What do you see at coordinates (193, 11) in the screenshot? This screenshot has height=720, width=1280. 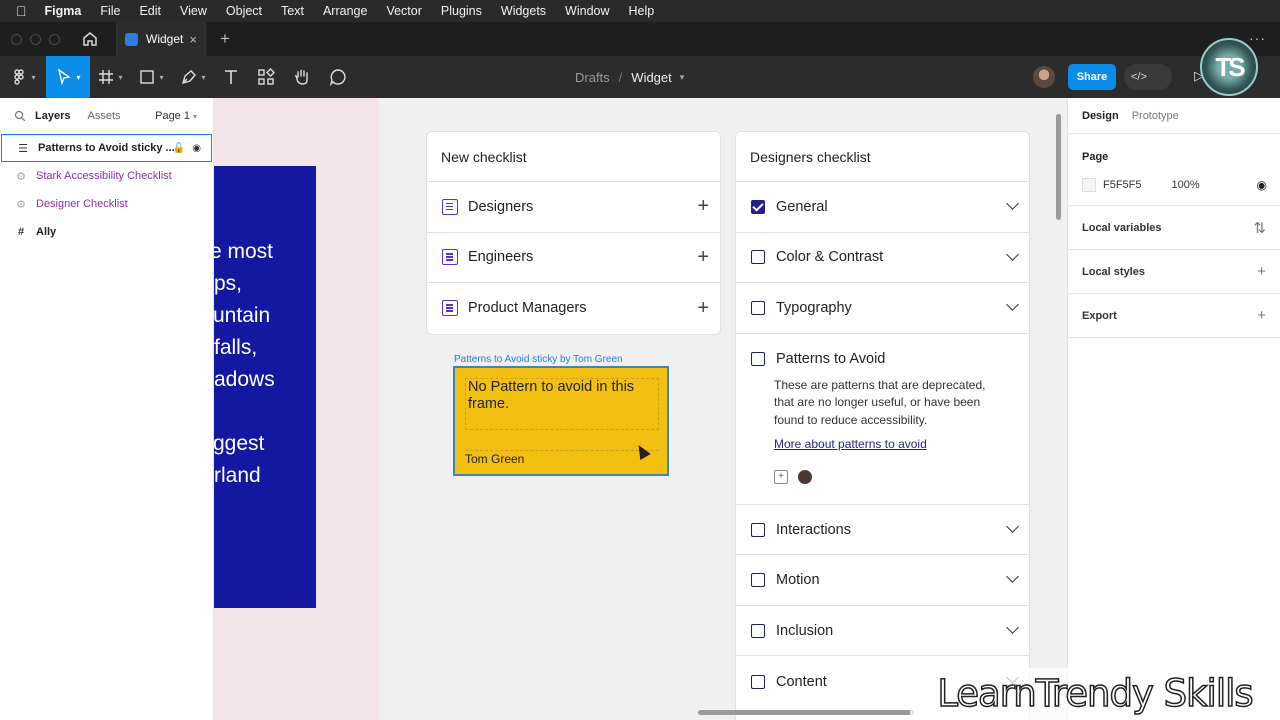 I see `menu-view: View` at bounding box center [193, 11].